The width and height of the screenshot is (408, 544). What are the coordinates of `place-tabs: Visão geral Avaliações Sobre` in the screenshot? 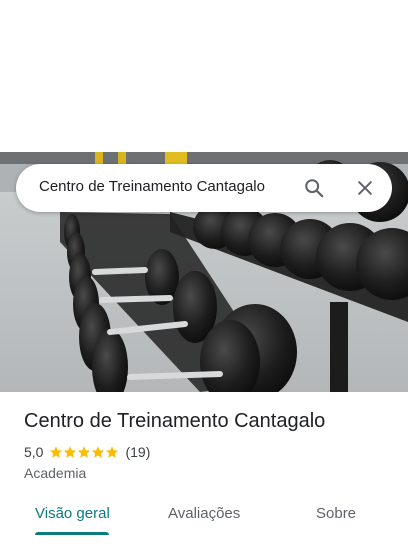 It's located at (204, 522).